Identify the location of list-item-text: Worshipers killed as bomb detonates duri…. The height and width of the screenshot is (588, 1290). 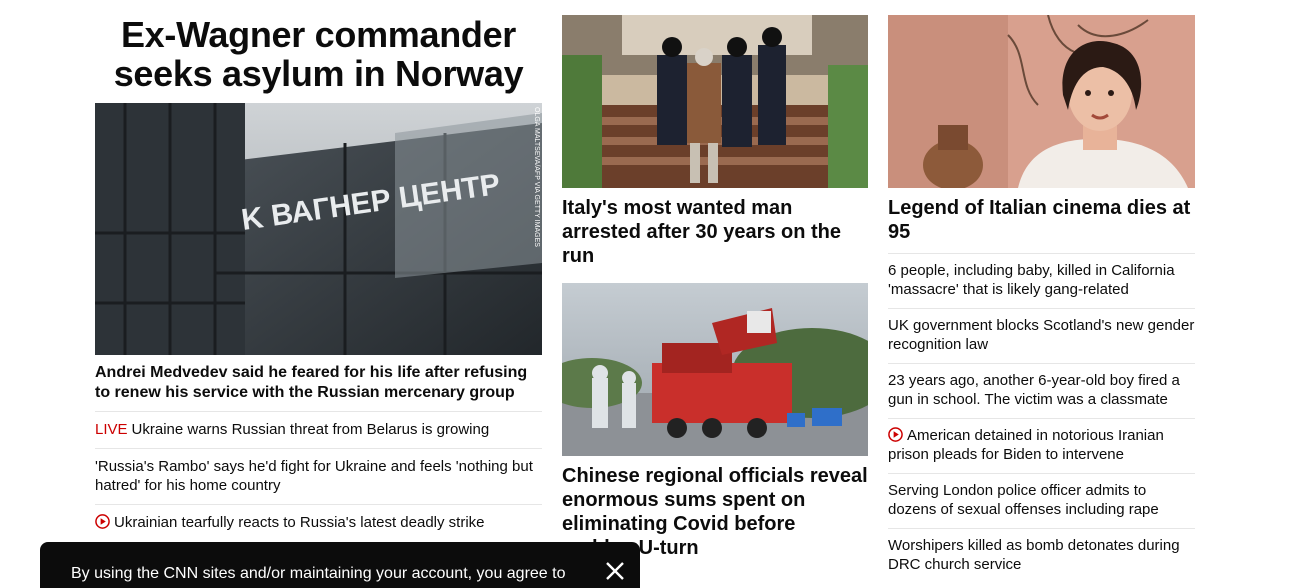
(1034, 555).